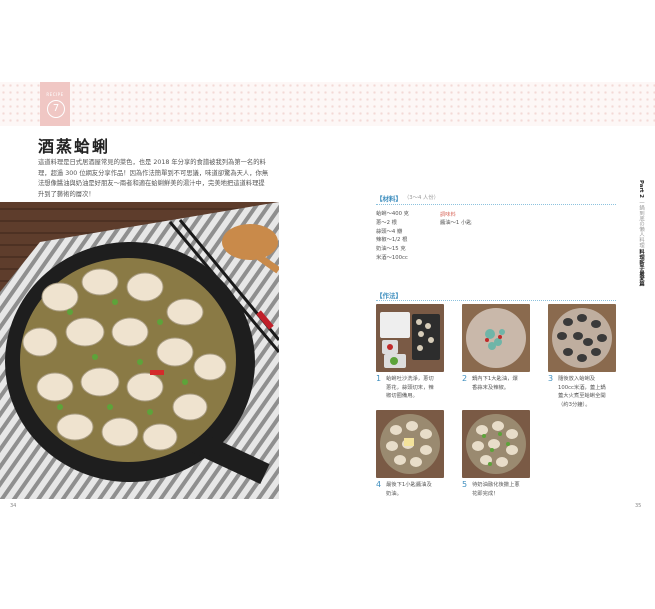 The width and height of the screenshot is (655, 609). I want to click on step-number: 5, so click(465, 484).